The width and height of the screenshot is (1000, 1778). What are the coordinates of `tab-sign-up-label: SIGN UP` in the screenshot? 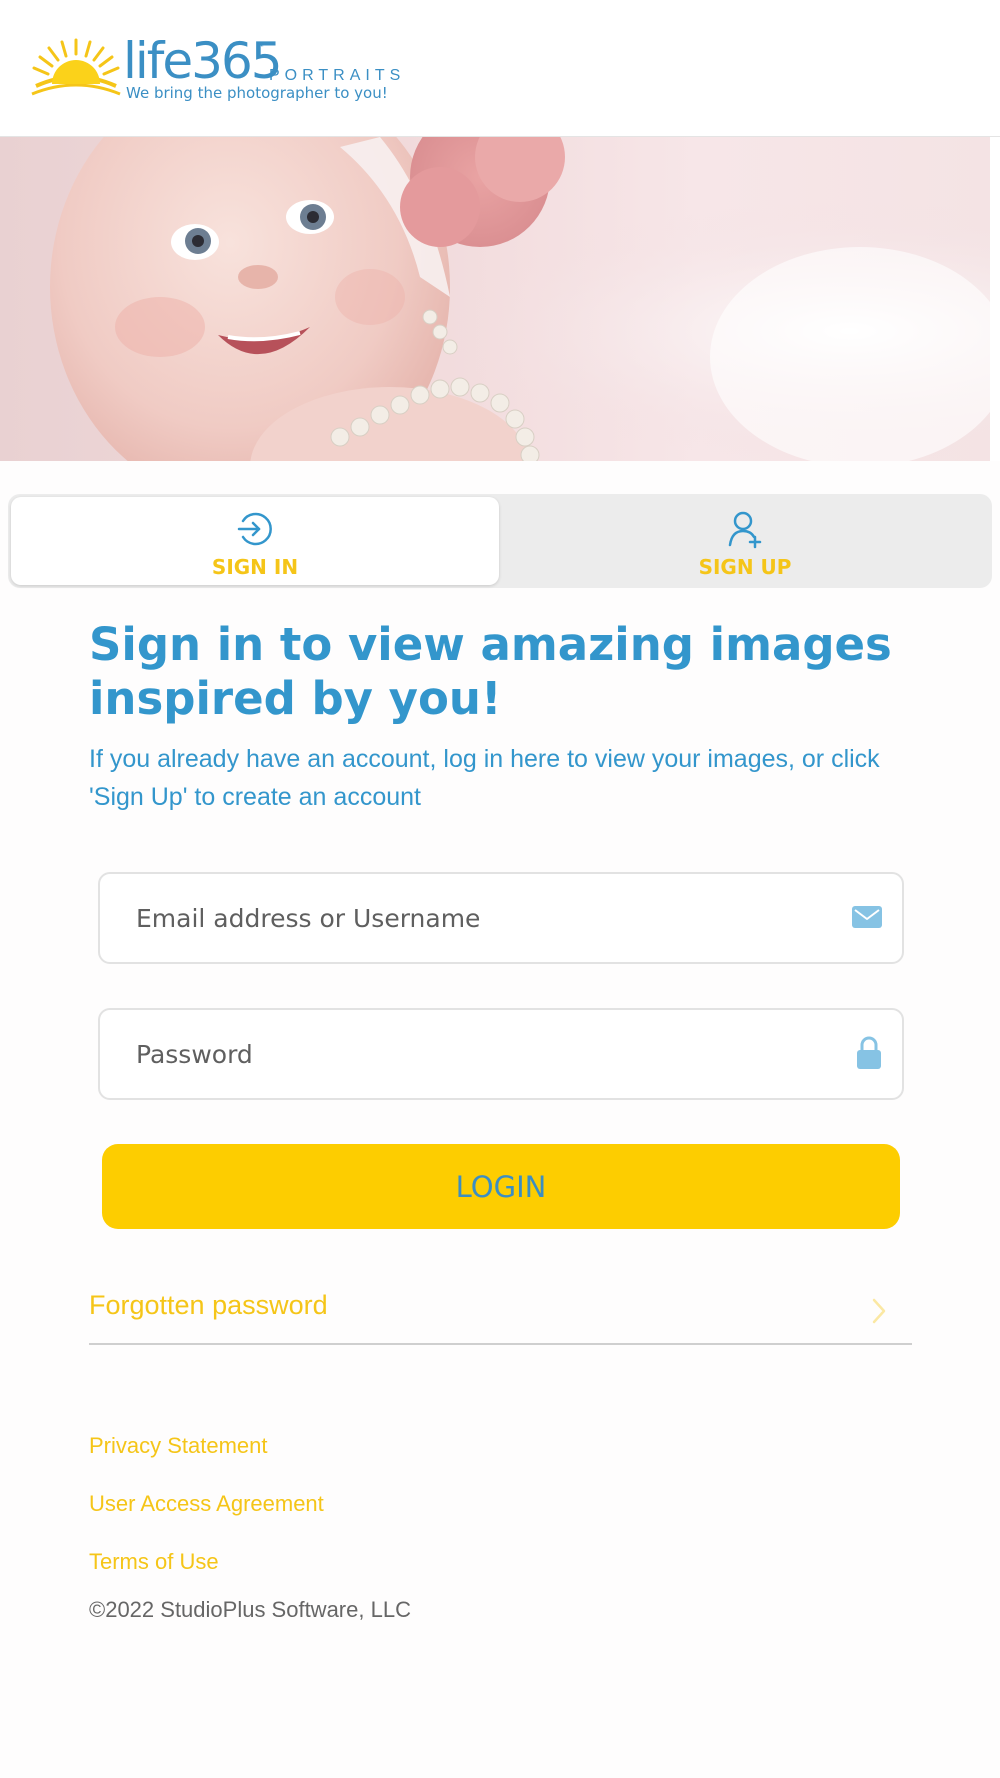 It's located at (745, 567).